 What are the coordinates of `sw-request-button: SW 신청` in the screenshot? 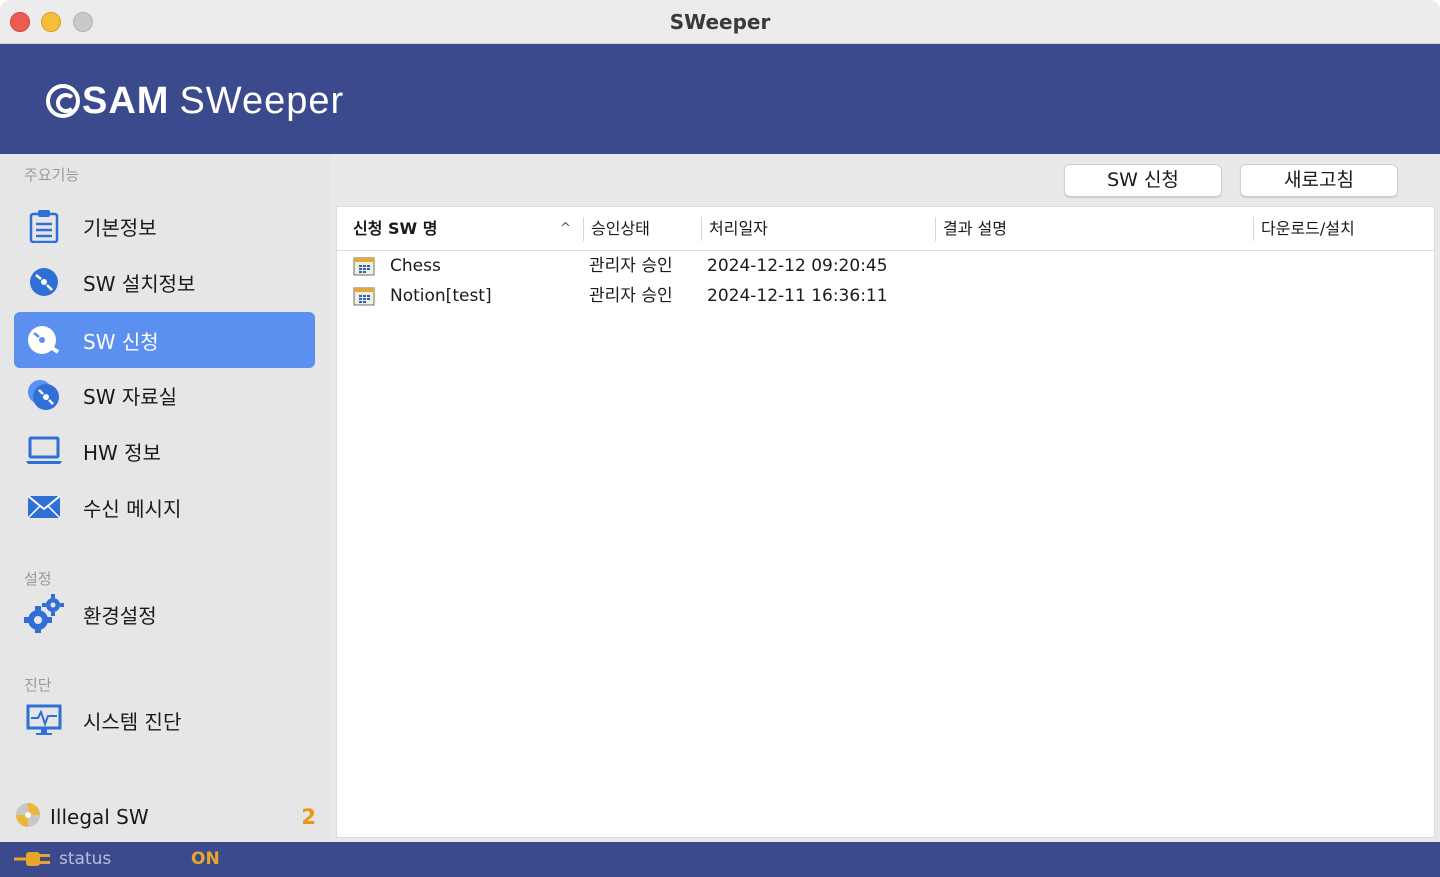 It's located at (1143, 180).